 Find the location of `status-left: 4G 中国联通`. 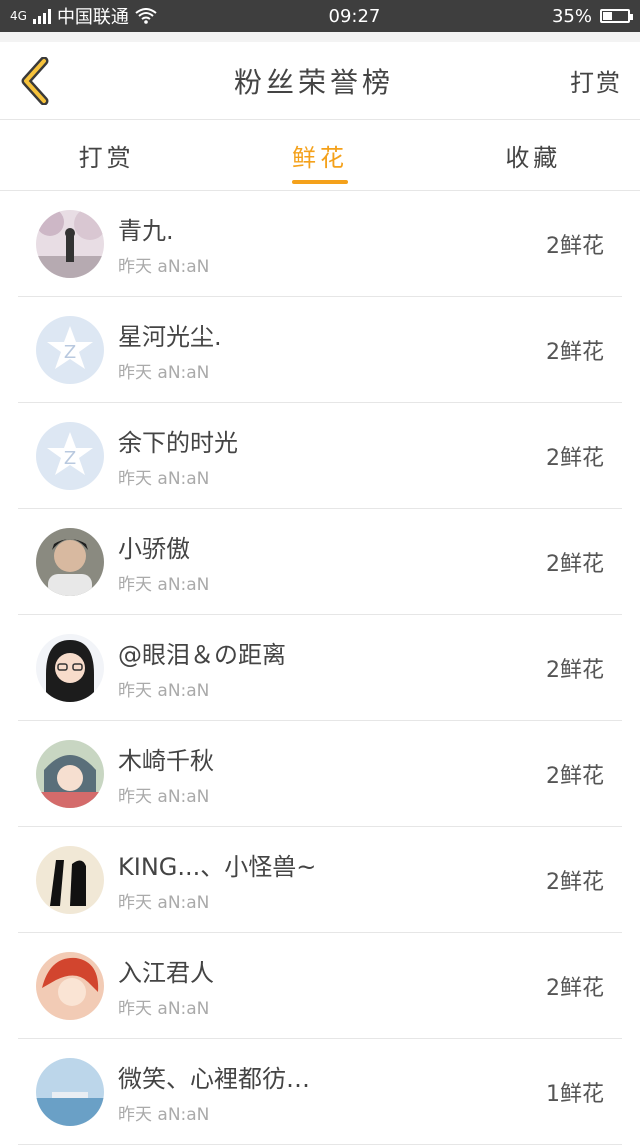

status-left: 4G 中国联通 is located at coordinates (83, 16).